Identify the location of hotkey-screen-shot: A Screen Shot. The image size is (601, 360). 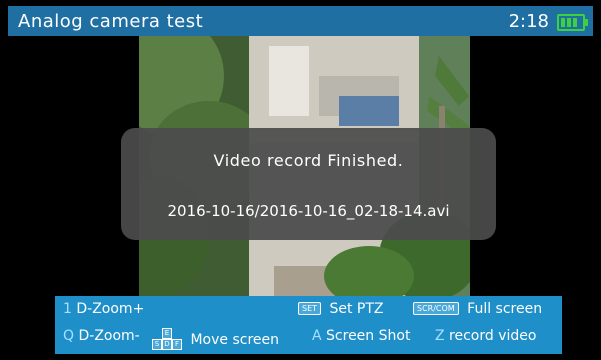
(361, 336).